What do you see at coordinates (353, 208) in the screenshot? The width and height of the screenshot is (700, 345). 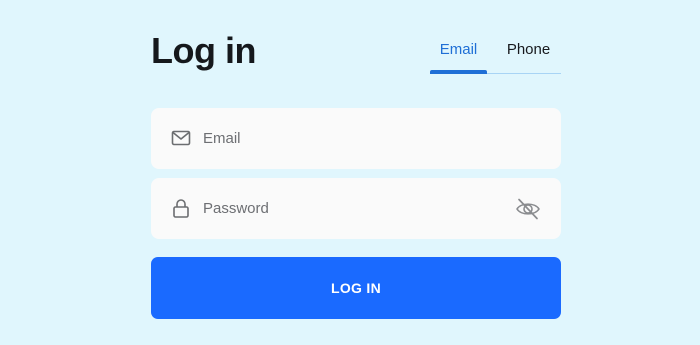 I see `password-input` at bounding box center [353, 208].